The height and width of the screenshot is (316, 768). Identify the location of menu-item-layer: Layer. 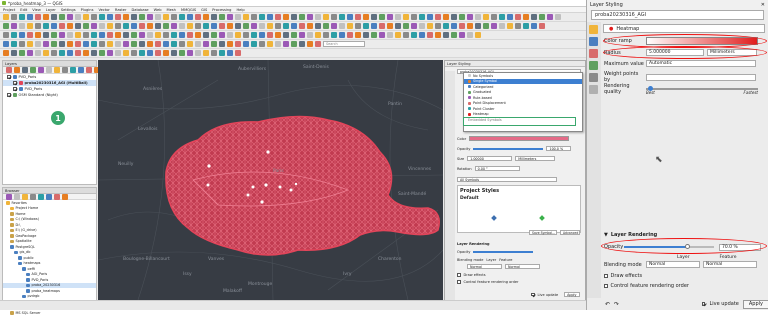
(51, 10).